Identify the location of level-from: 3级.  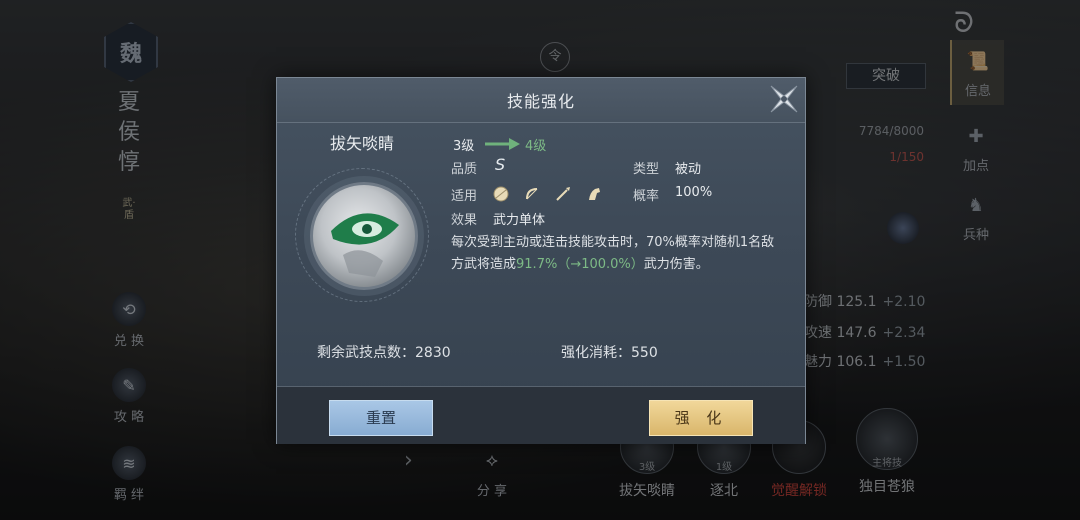
(464, 146).